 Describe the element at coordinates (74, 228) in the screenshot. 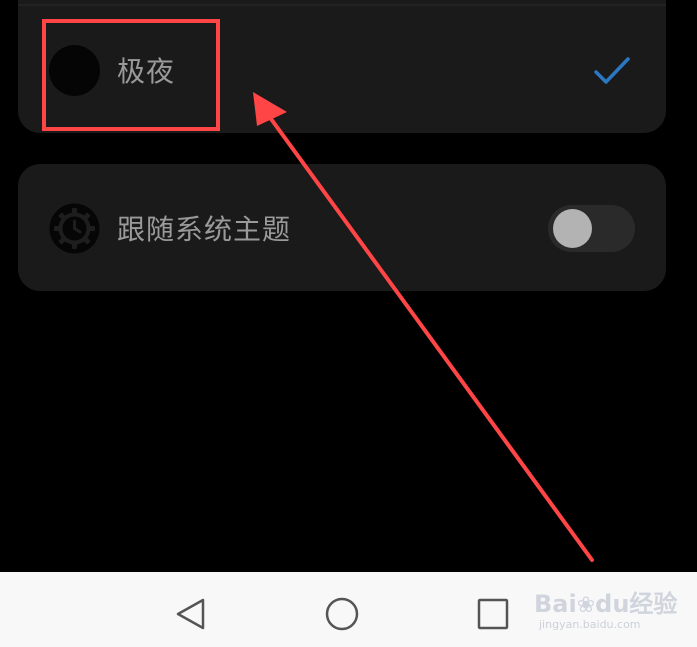

I see `gear-icon` at that location.